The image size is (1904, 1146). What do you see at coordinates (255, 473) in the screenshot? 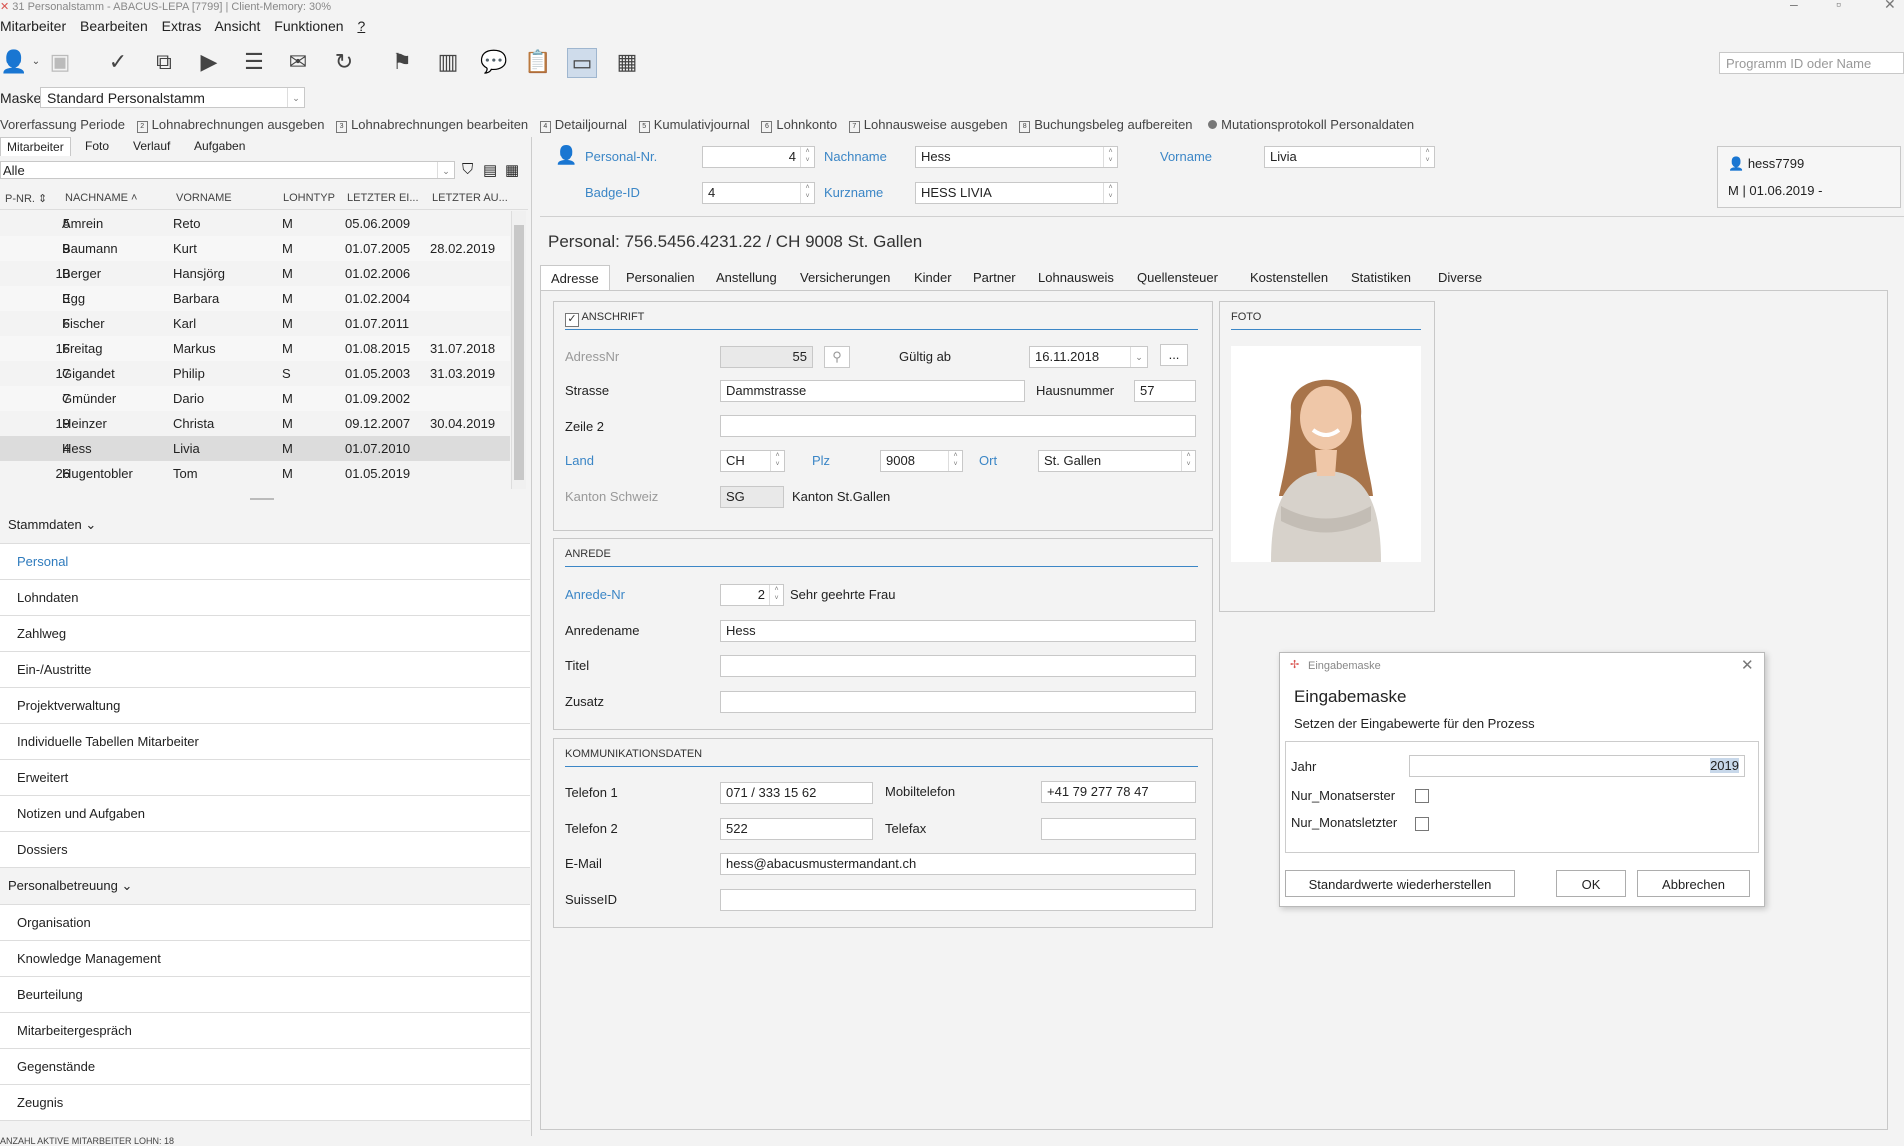
I see `table-row: 26 Hugentobler Tom M 01.05.2019` at bounding box center [255, 473].